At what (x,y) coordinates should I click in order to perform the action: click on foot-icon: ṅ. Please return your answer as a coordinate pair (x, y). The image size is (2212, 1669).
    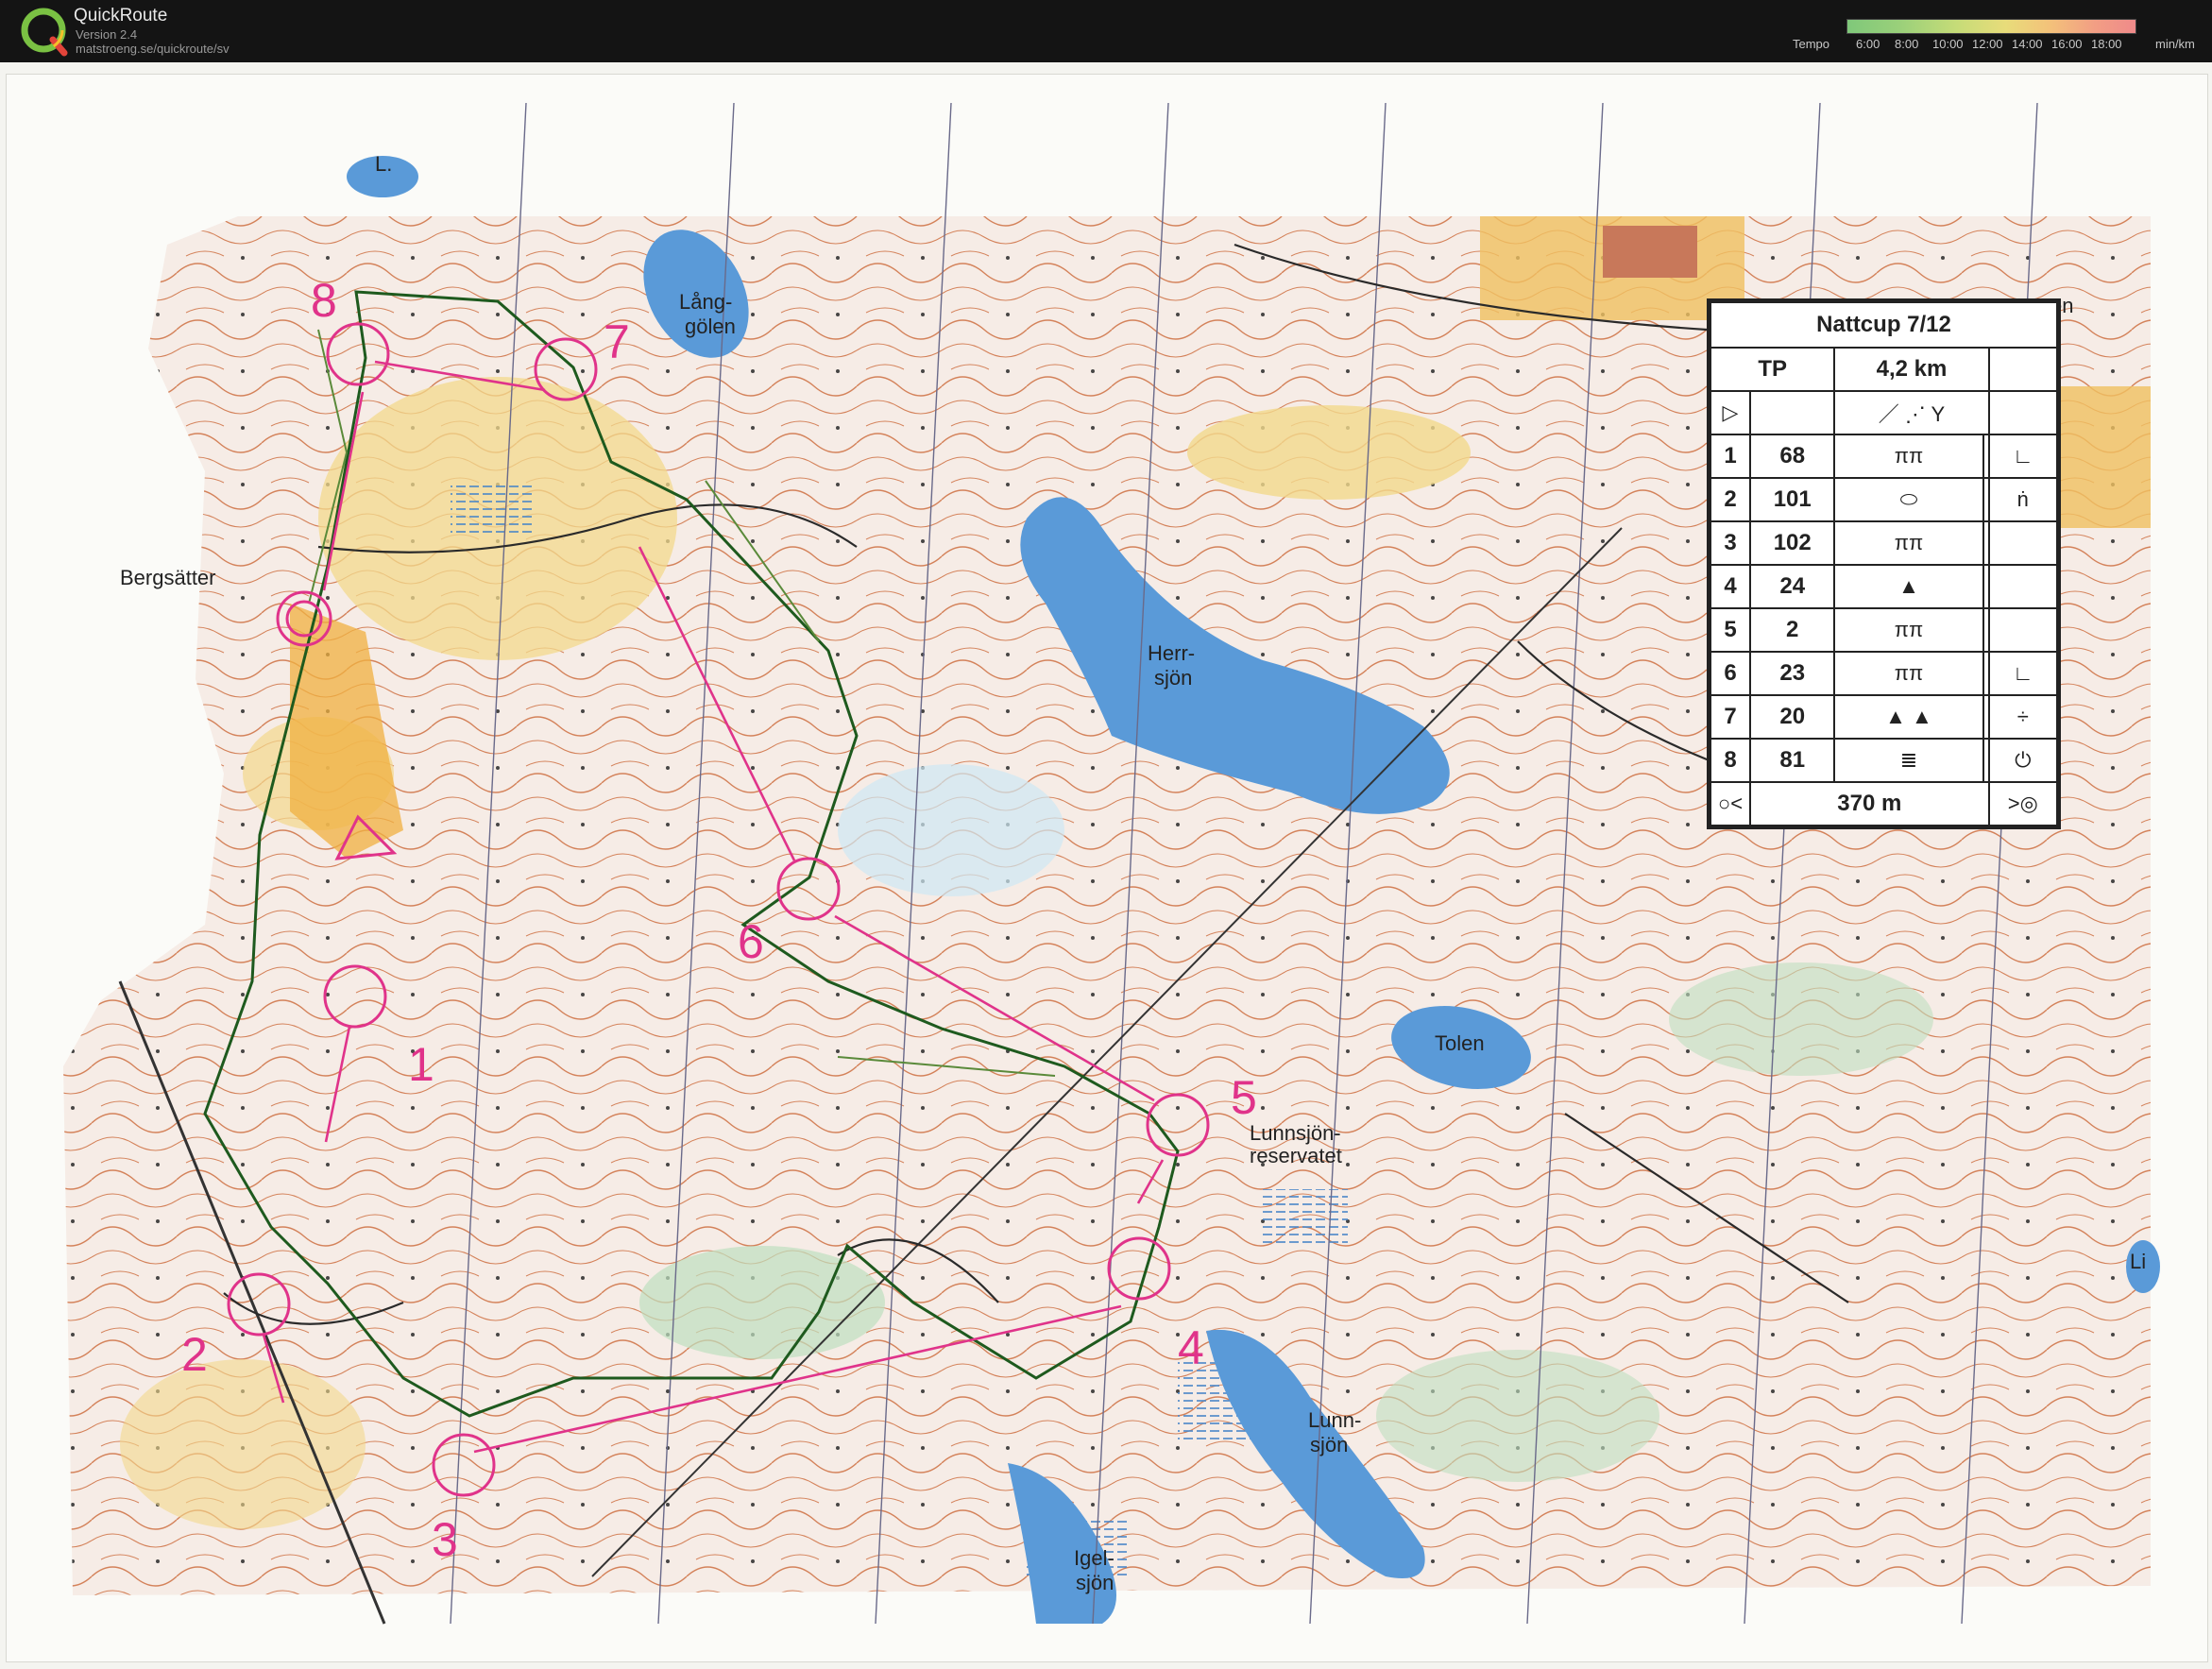
    Looking at the image, I should click on (2023, 500).